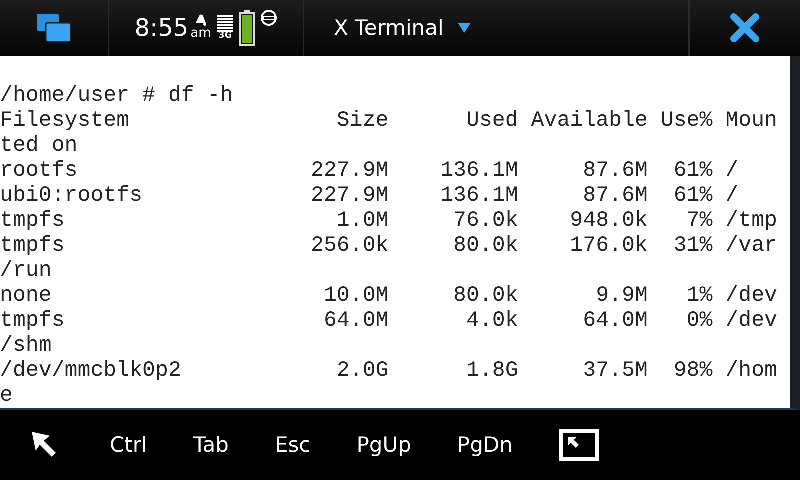 The height and width of the screenshot is (480, 800). What do you see at coordinates (26, 346) in the screenshot?
I see `terminal-line: /shm` at bounding box center [26, 346].